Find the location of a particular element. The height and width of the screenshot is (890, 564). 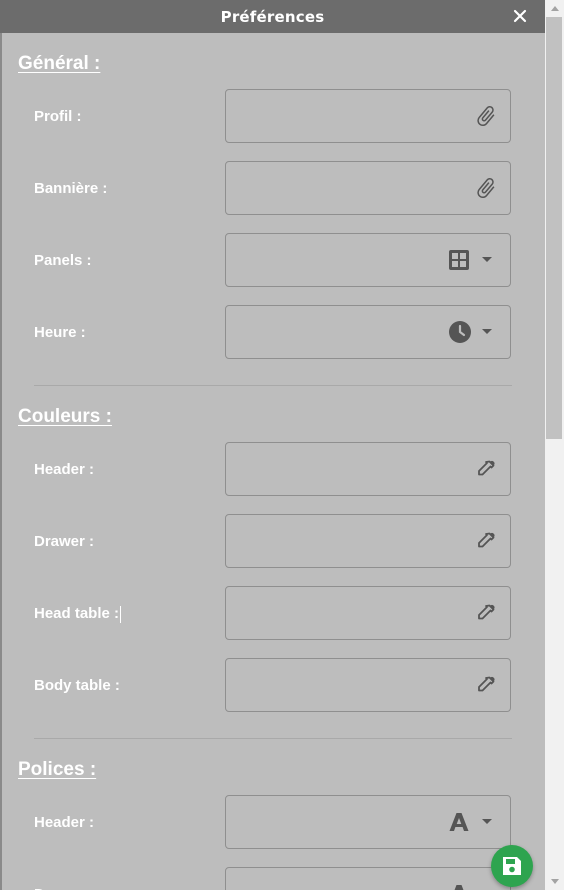

label-header-font: Header : is located at coordinates (64, 822).